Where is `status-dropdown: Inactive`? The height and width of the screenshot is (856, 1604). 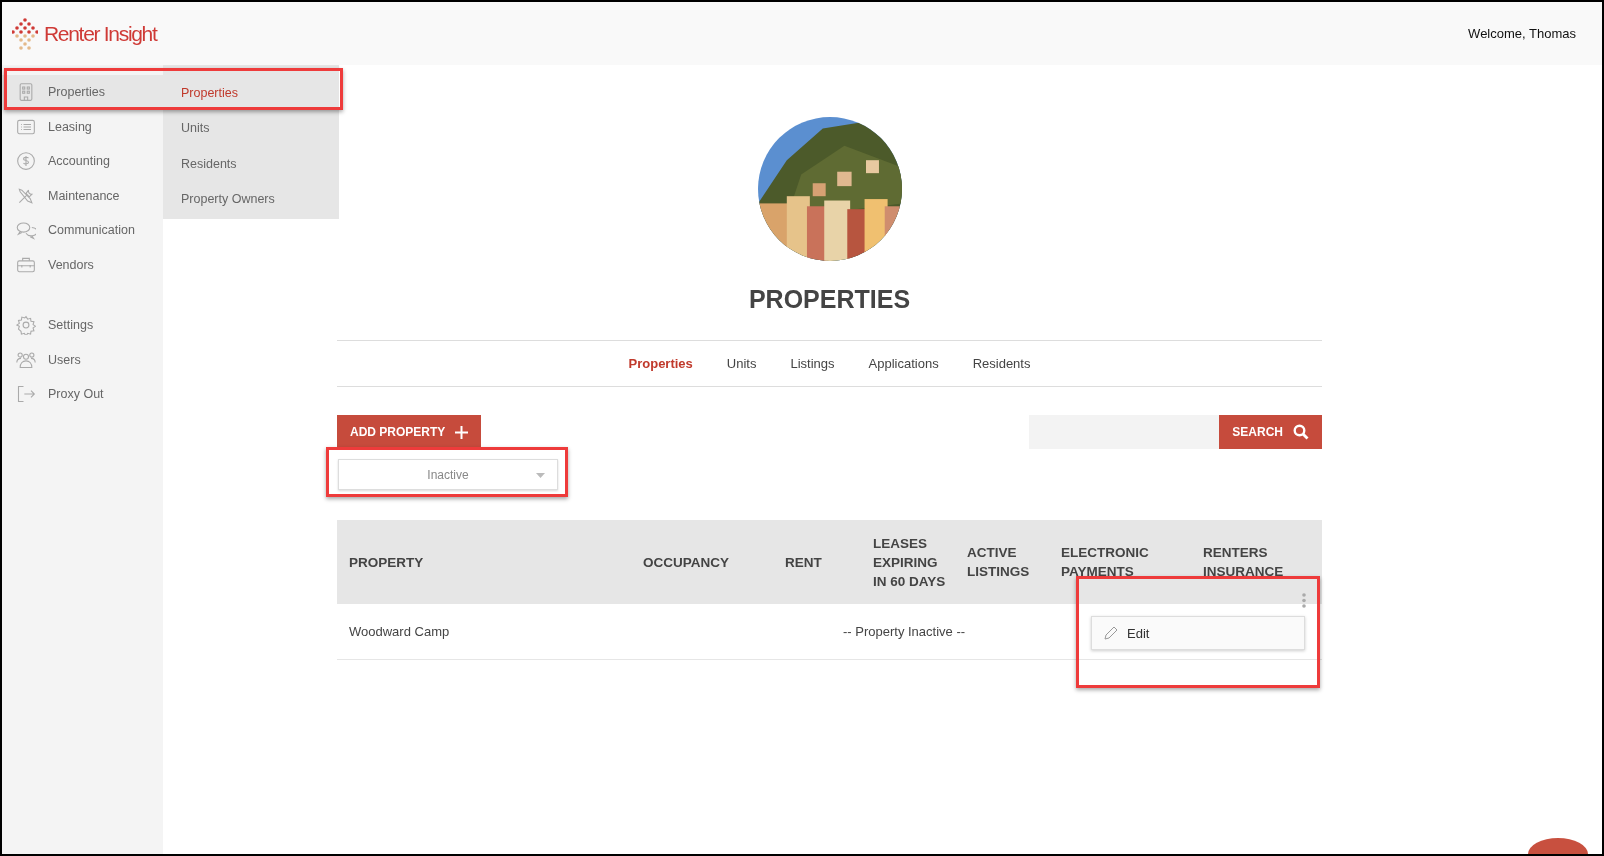
status-dropdown: Inactive is located at coordinates (448, 474).